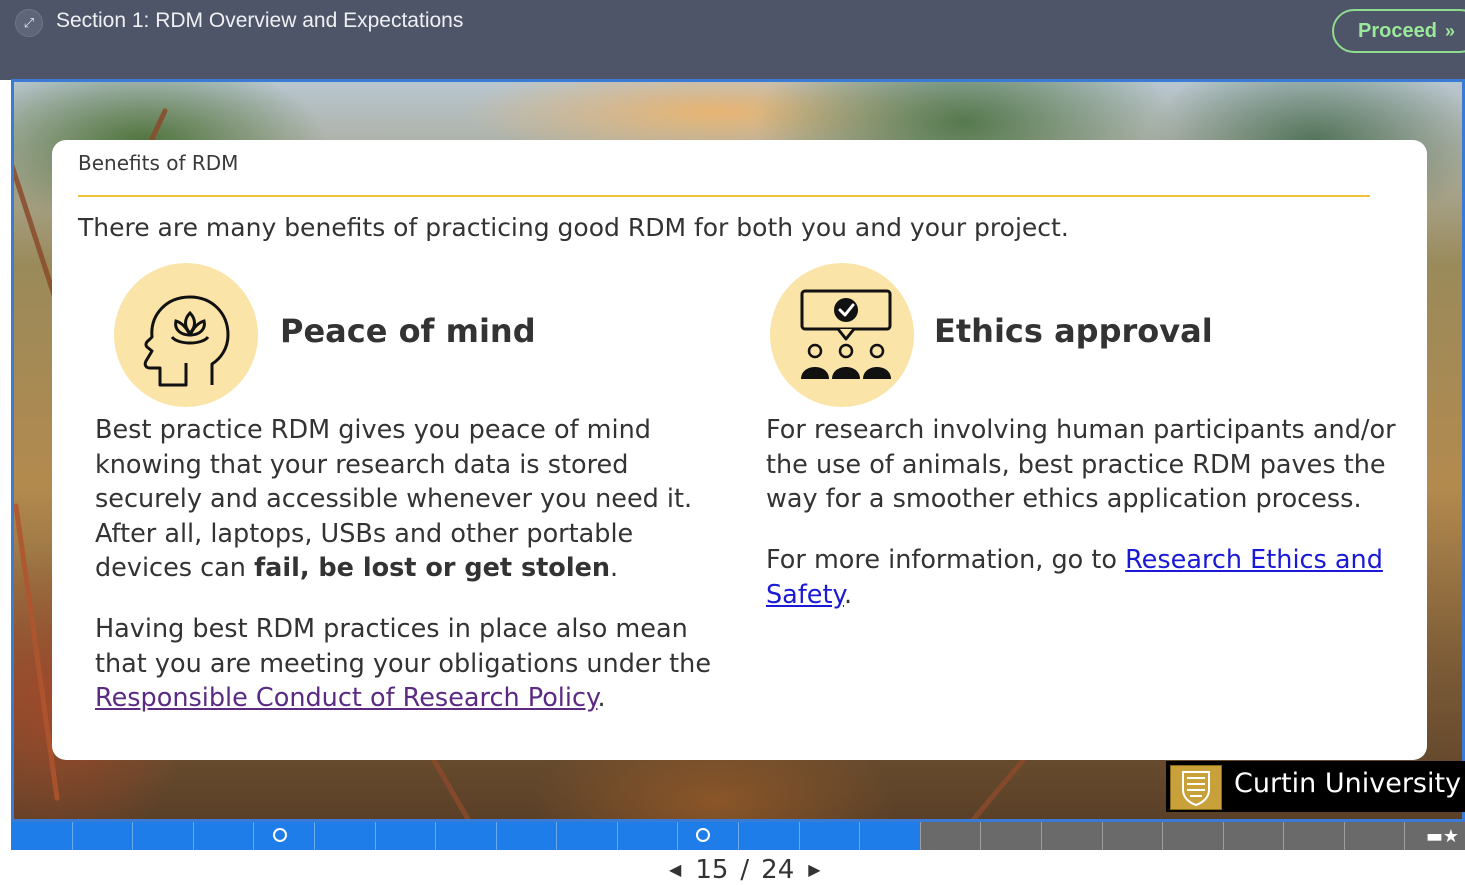  I want to click on progress-fill, so click(465, 836).